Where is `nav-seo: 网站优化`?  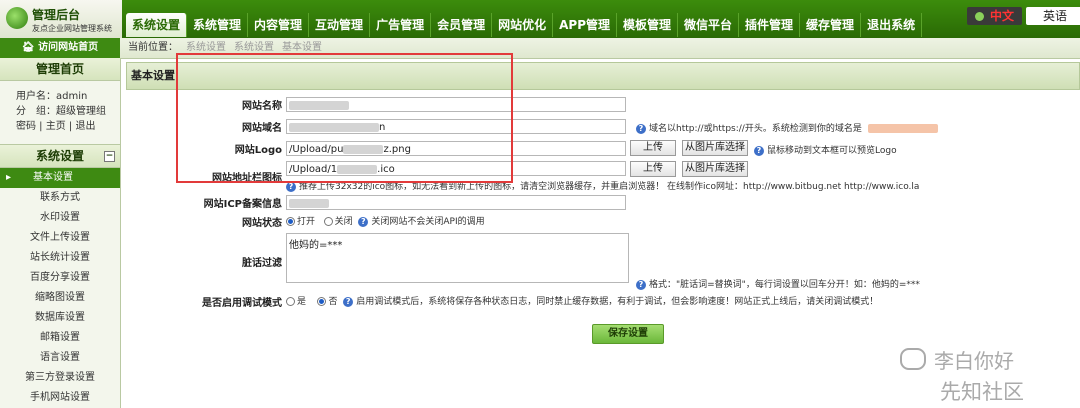 nav-seo: 网站优化 is located at coordinates (523, 25).